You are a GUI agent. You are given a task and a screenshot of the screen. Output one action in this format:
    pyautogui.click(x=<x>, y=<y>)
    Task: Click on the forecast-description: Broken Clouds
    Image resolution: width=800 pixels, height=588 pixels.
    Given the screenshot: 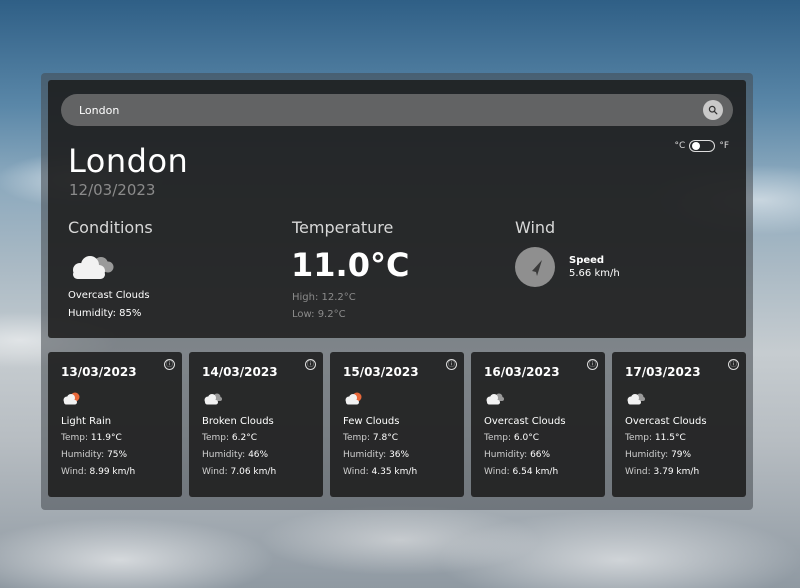 What is the action you would take?
    pyautogui.click(x=238, y=421)
    